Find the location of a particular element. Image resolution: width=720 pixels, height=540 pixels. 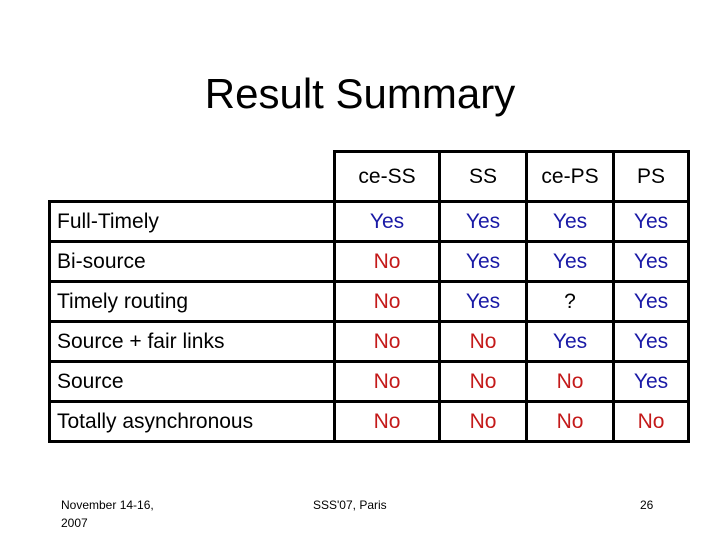

cell-ce-ss: Yes is located at coordinates (387, 221).